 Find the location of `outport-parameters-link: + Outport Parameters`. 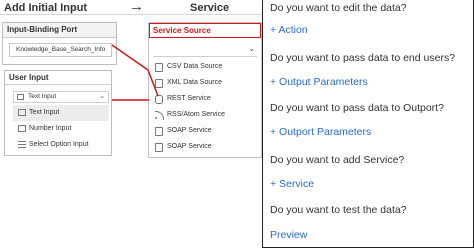

outport-parameters-link: + Outport Parameters is located at coordinates (357, 132).